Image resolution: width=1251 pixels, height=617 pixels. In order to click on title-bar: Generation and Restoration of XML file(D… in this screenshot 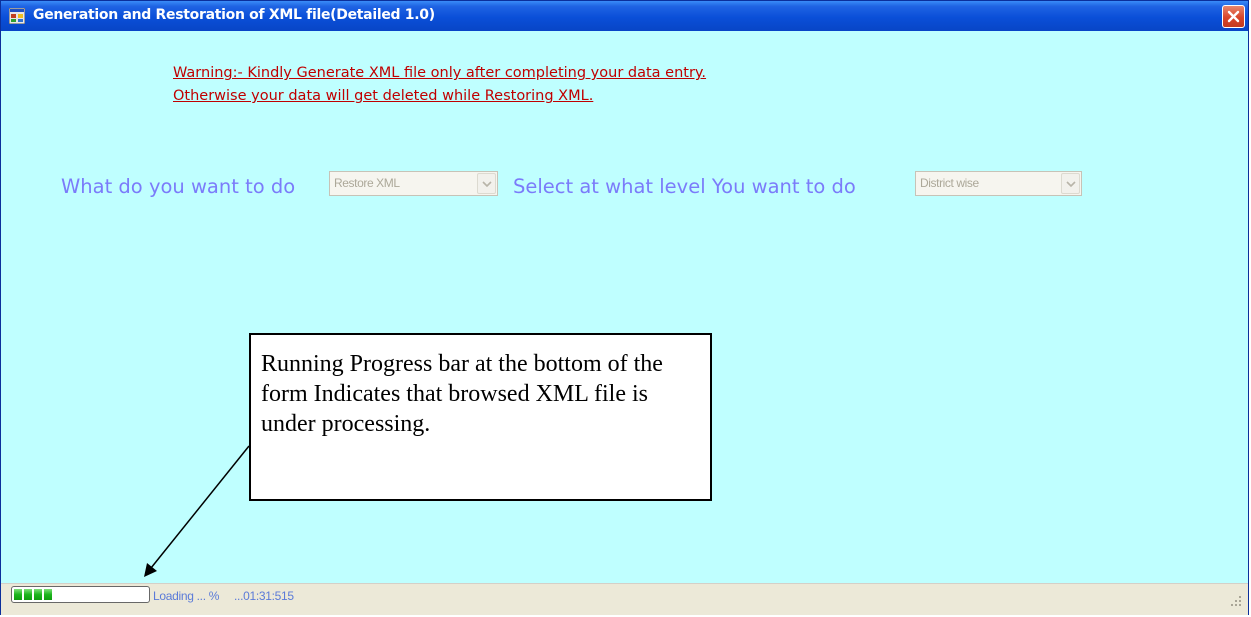, I will do `click(624, 16)`.